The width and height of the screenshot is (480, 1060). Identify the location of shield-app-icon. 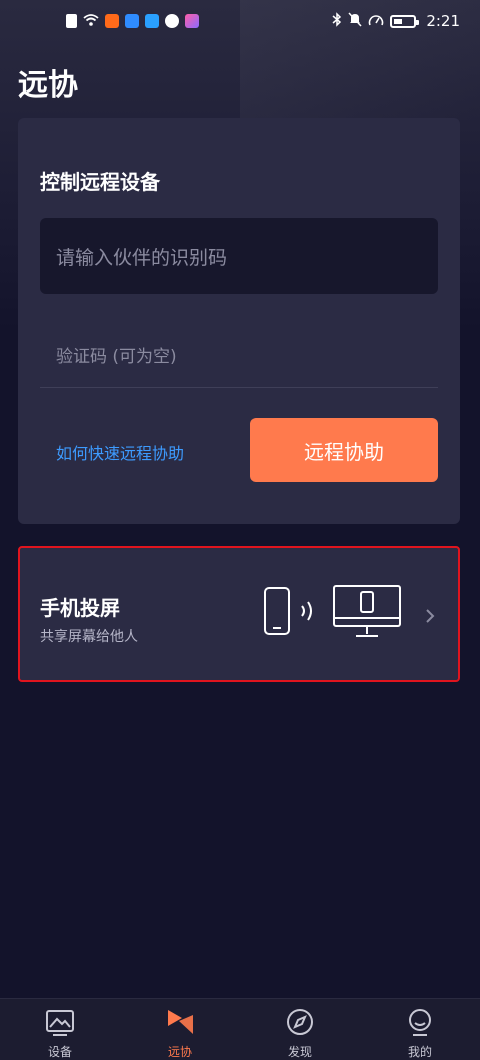
(172, 21).